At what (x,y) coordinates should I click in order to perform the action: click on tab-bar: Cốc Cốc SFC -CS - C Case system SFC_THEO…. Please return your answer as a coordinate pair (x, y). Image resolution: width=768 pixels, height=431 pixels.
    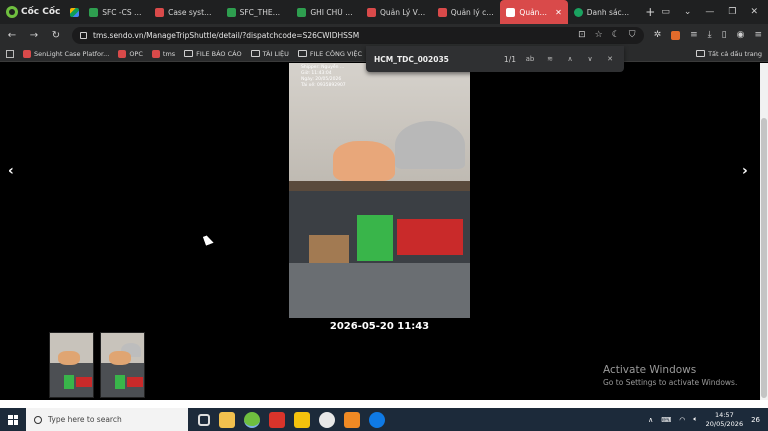
    Looking at the image, I should click on (384, 12).